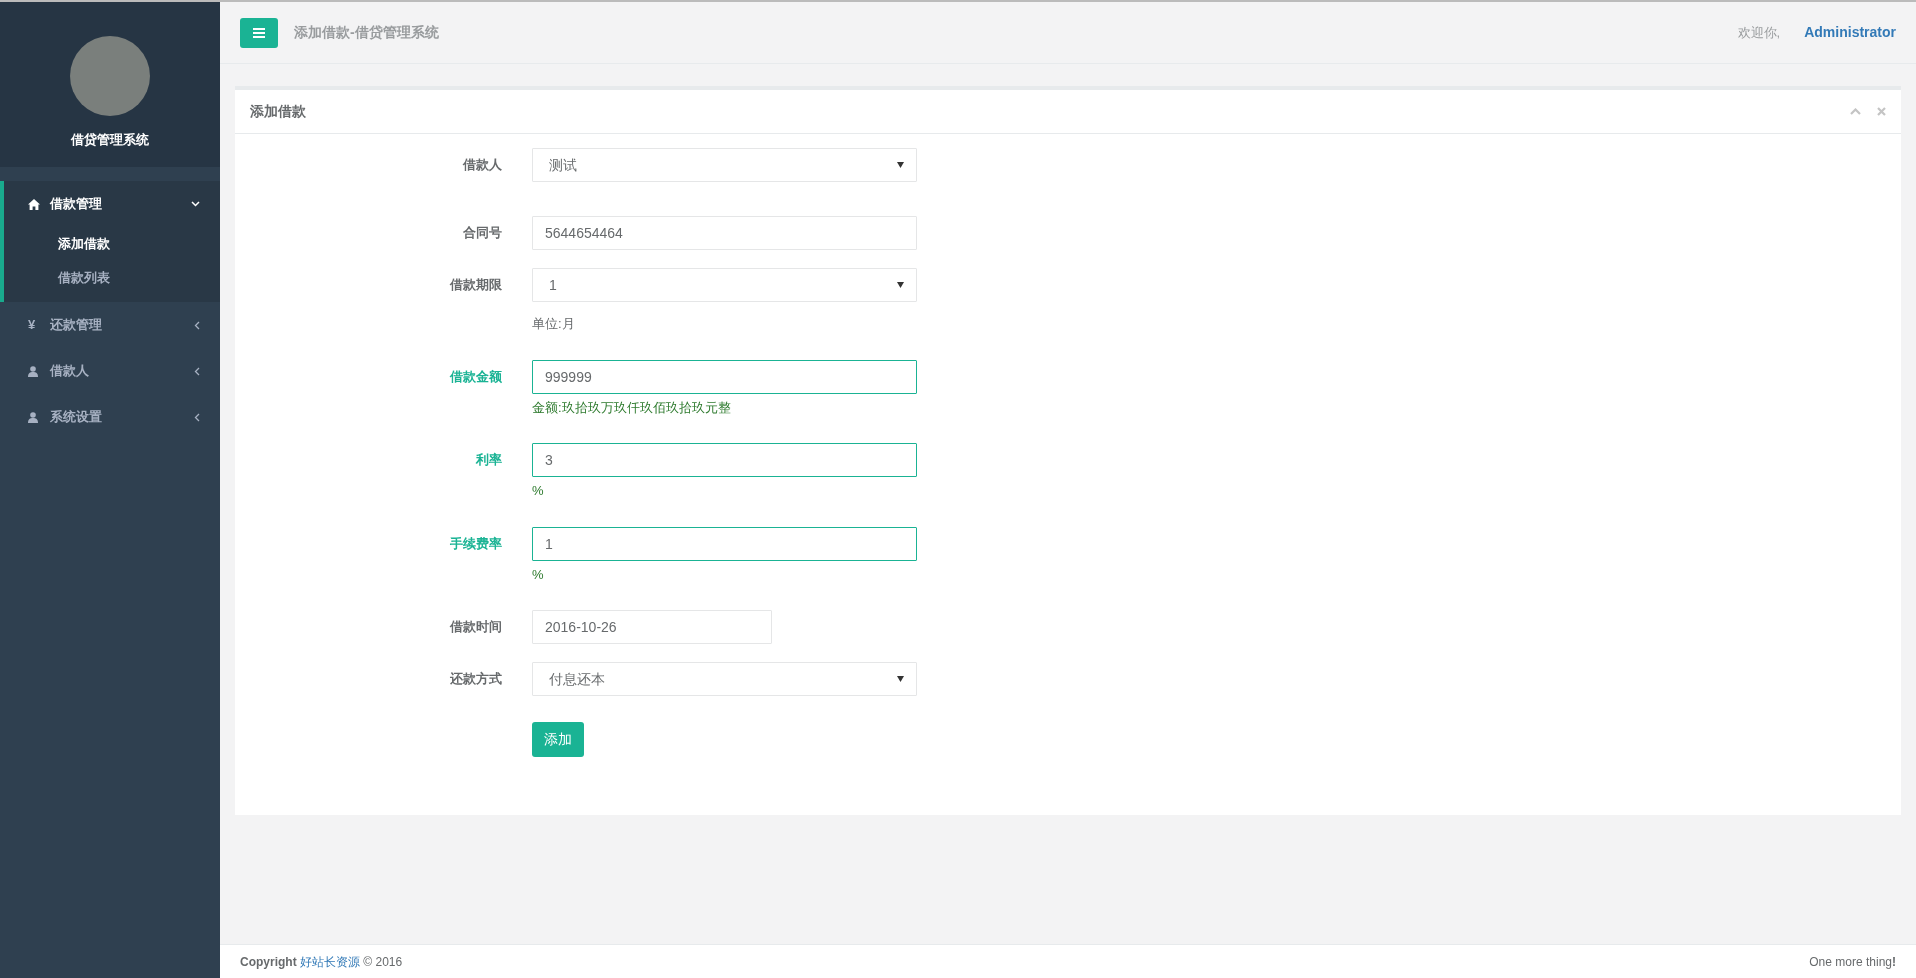  What do you see at coordinates (489, 460) in the screenshot?
I see `field-label: 利率` at bounding box center [489, 460].